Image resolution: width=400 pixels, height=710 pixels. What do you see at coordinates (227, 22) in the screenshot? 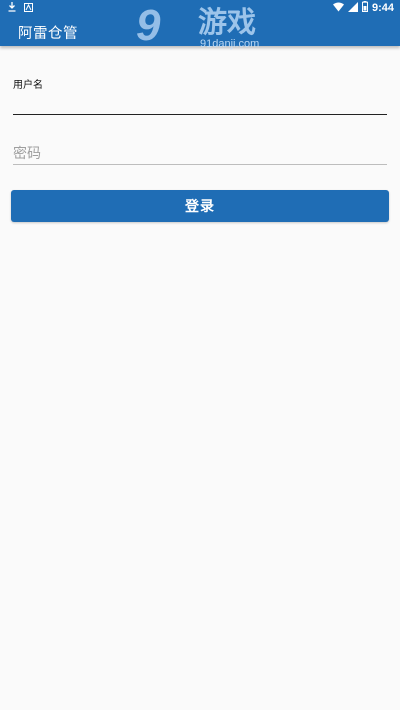
I see `watermark-brand-text: 游戏` at bounding box center [227, 22].